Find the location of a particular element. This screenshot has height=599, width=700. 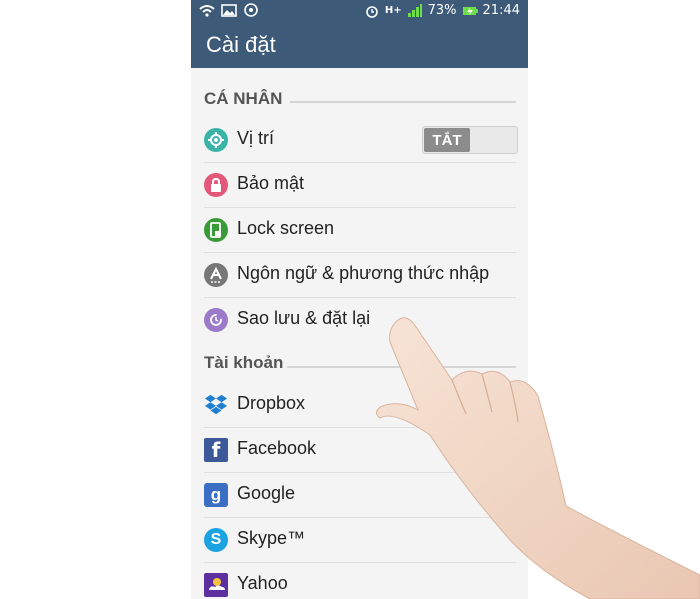

google-icon: g is located at coordinates (216, 495).